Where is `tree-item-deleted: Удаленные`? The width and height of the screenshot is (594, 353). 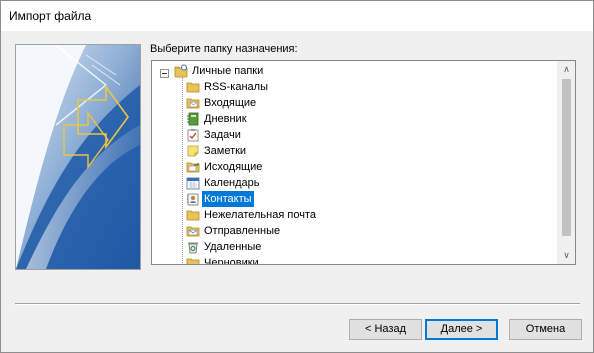
tree-item-deleted: Удаленные is located at coordinates (207, 247).